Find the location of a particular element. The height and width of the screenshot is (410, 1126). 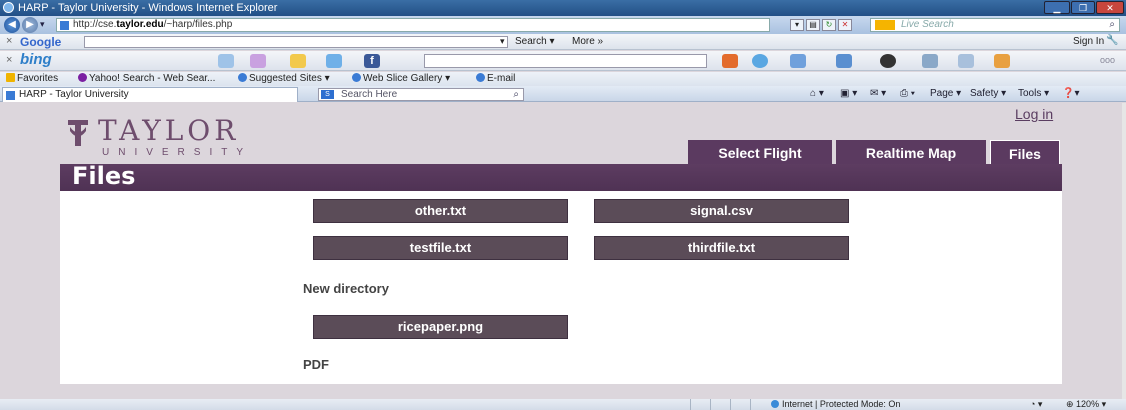

google-toolbar: × Google ▾ Search ▾ More » Sign In 🔧 is located at coordinates (563, 42).